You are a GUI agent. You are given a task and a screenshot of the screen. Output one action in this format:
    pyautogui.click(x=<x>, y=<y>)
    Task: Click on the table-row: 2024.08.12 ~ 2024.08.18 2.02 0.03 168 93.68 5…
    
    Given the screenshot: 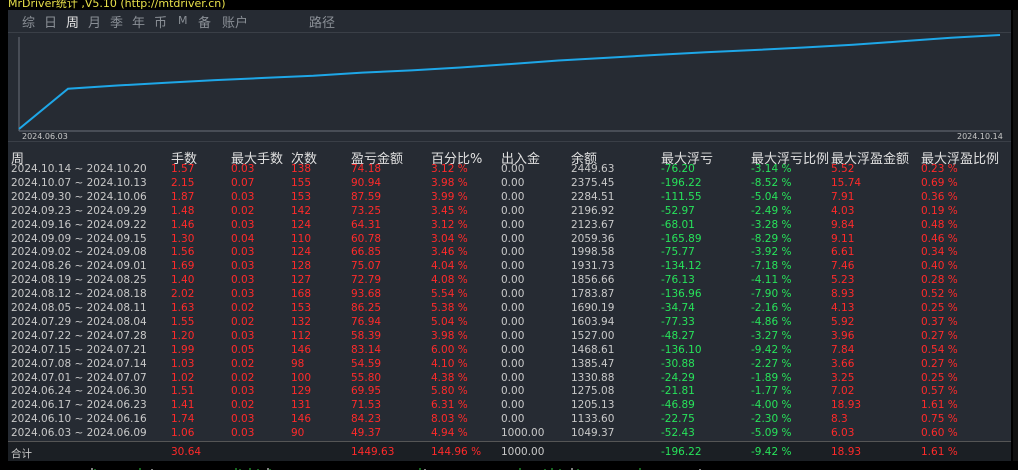 What is the action you would take?
    pyautogui.click(x=509, y=294)
    